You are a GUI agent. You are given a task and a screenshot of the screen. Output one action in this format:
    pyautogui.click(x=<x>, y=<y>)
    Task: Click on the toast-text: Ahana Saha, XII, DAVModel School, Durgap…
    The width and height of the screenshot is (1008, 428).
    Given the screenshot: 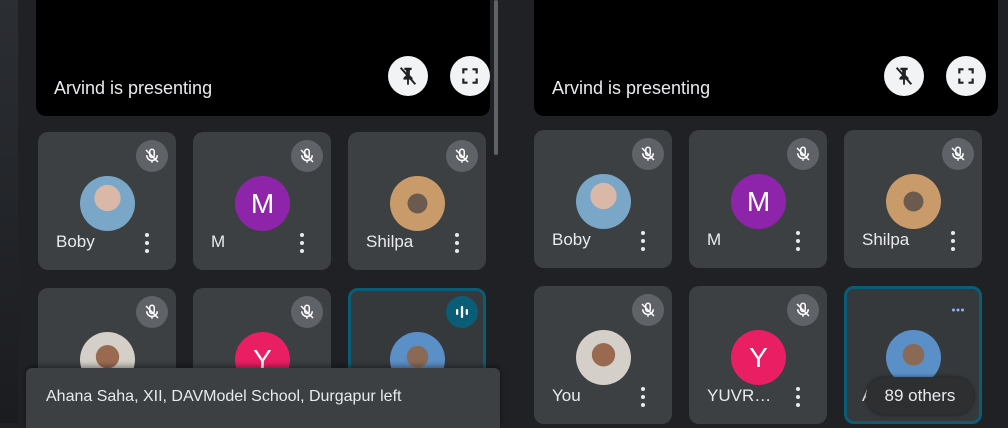 What is the action you would take?
    pyautogui.click(x=224, y=396)
    